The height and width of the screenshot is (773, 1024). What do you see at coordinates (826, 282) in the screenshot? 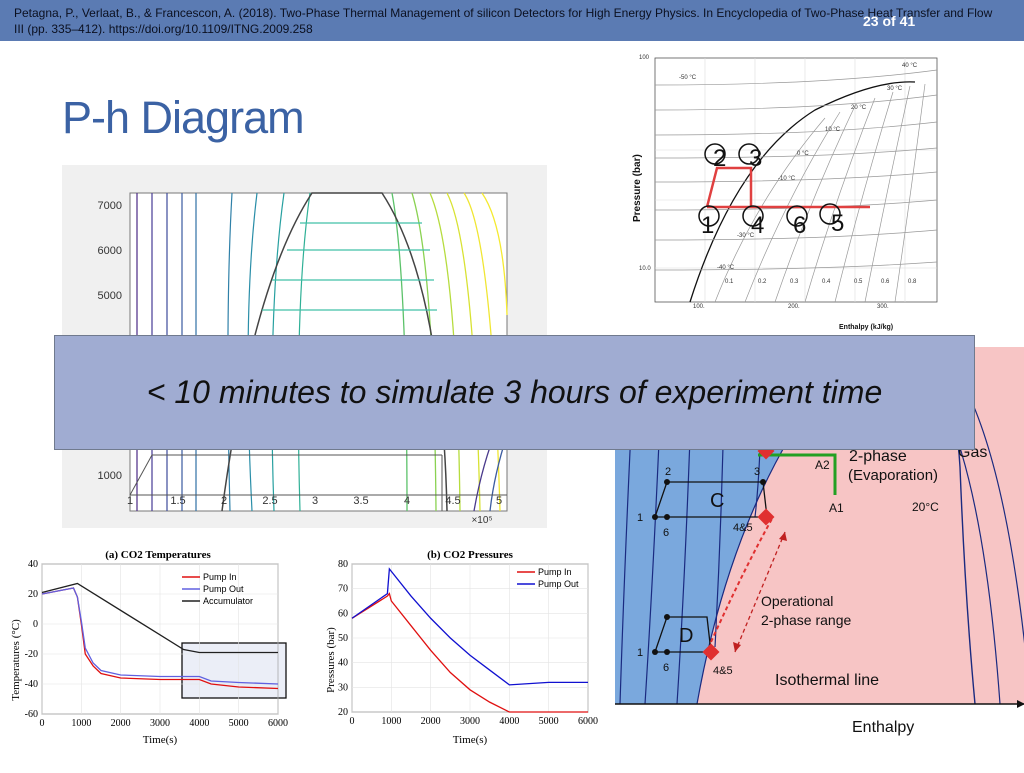
I see `quality-label: 0.4` at bounding box center [826, 282].